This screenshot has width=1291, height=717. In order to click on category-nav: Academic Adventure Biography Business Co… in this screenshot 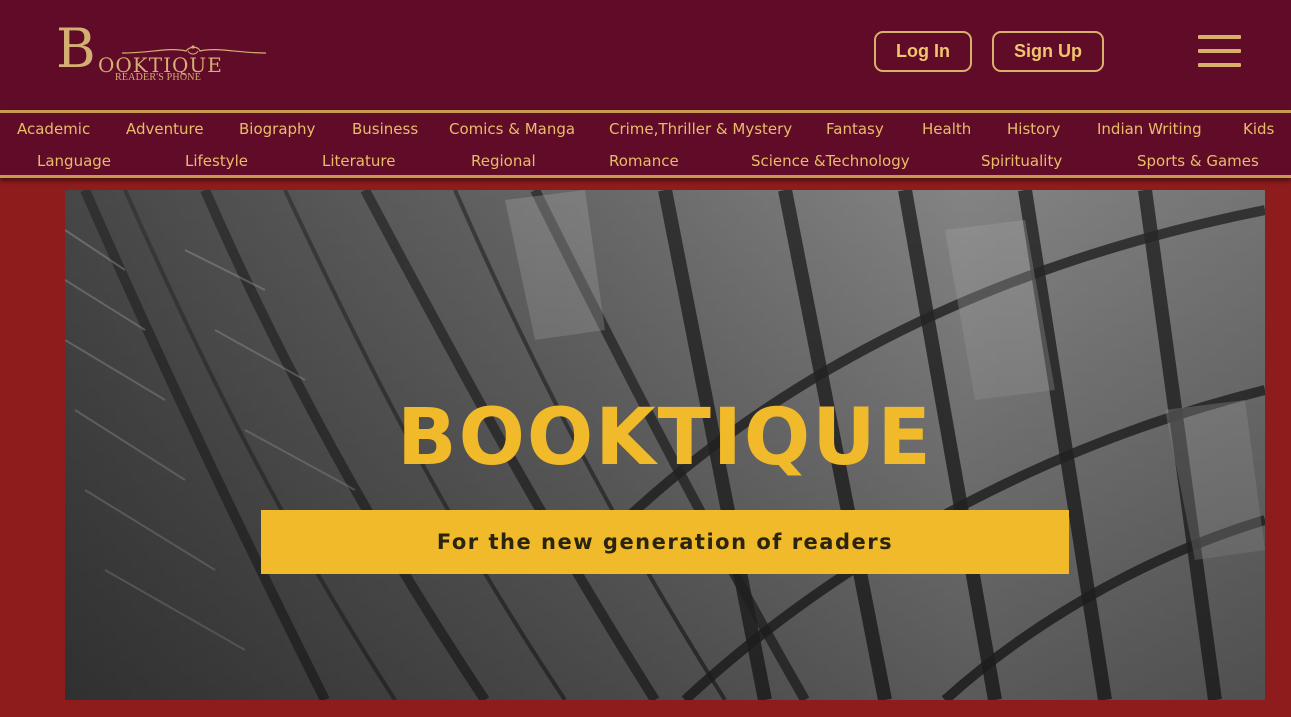, I will do `click(645, 144)`.